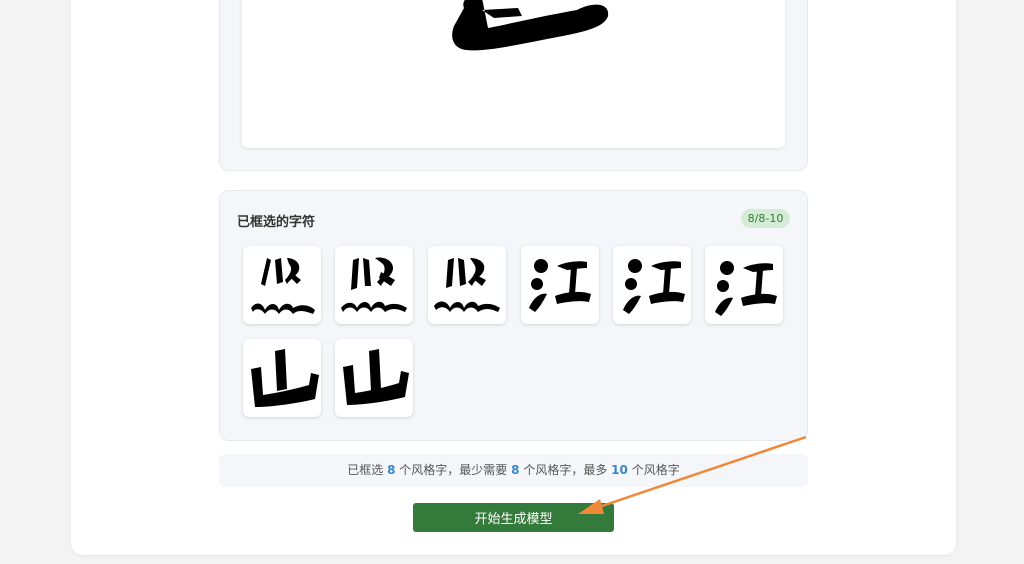  Describe the element at coordinates (276, 222) in the screenshot. I see `selected-characters-title: 已框选的字符` at that location.